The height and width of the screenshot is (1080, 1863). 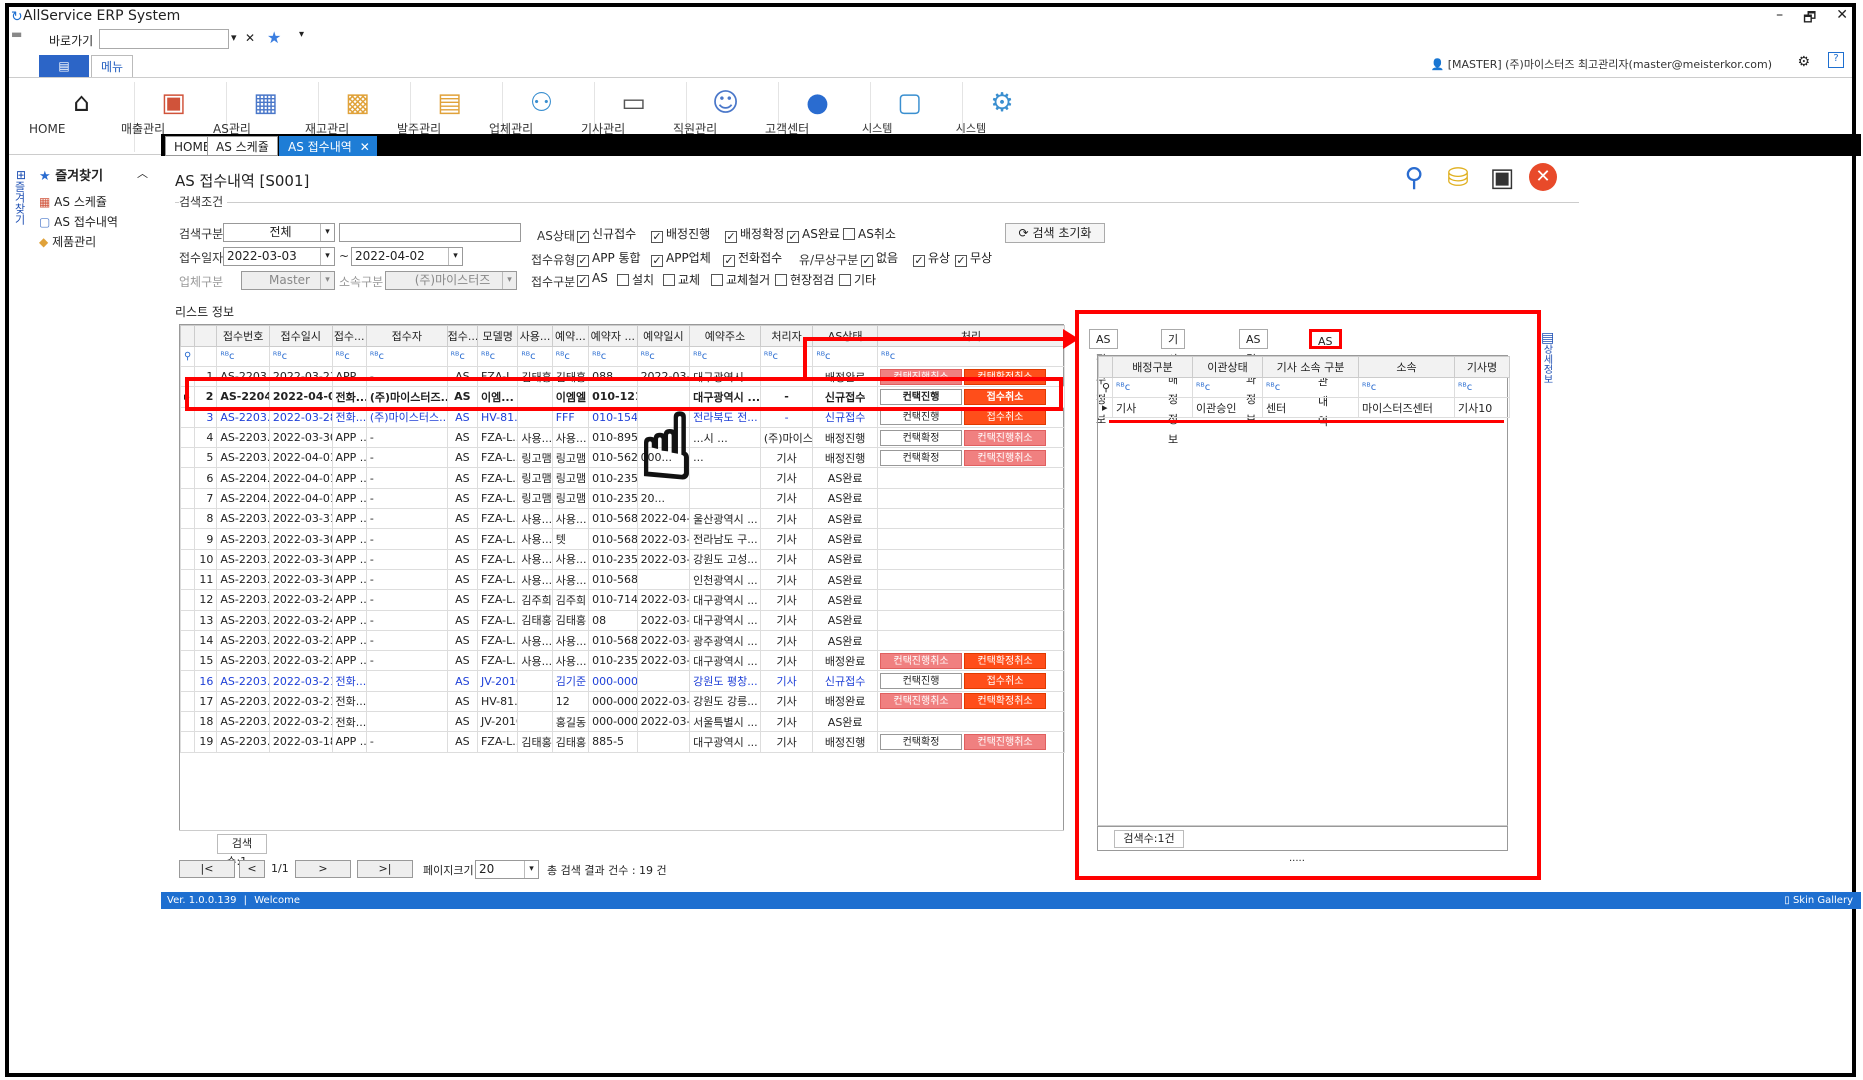 What do you see at coordinates (931, 258) in the screenshot?
I see `paid-checkbox: ✓ 유상` at bounding box center [931, 258].